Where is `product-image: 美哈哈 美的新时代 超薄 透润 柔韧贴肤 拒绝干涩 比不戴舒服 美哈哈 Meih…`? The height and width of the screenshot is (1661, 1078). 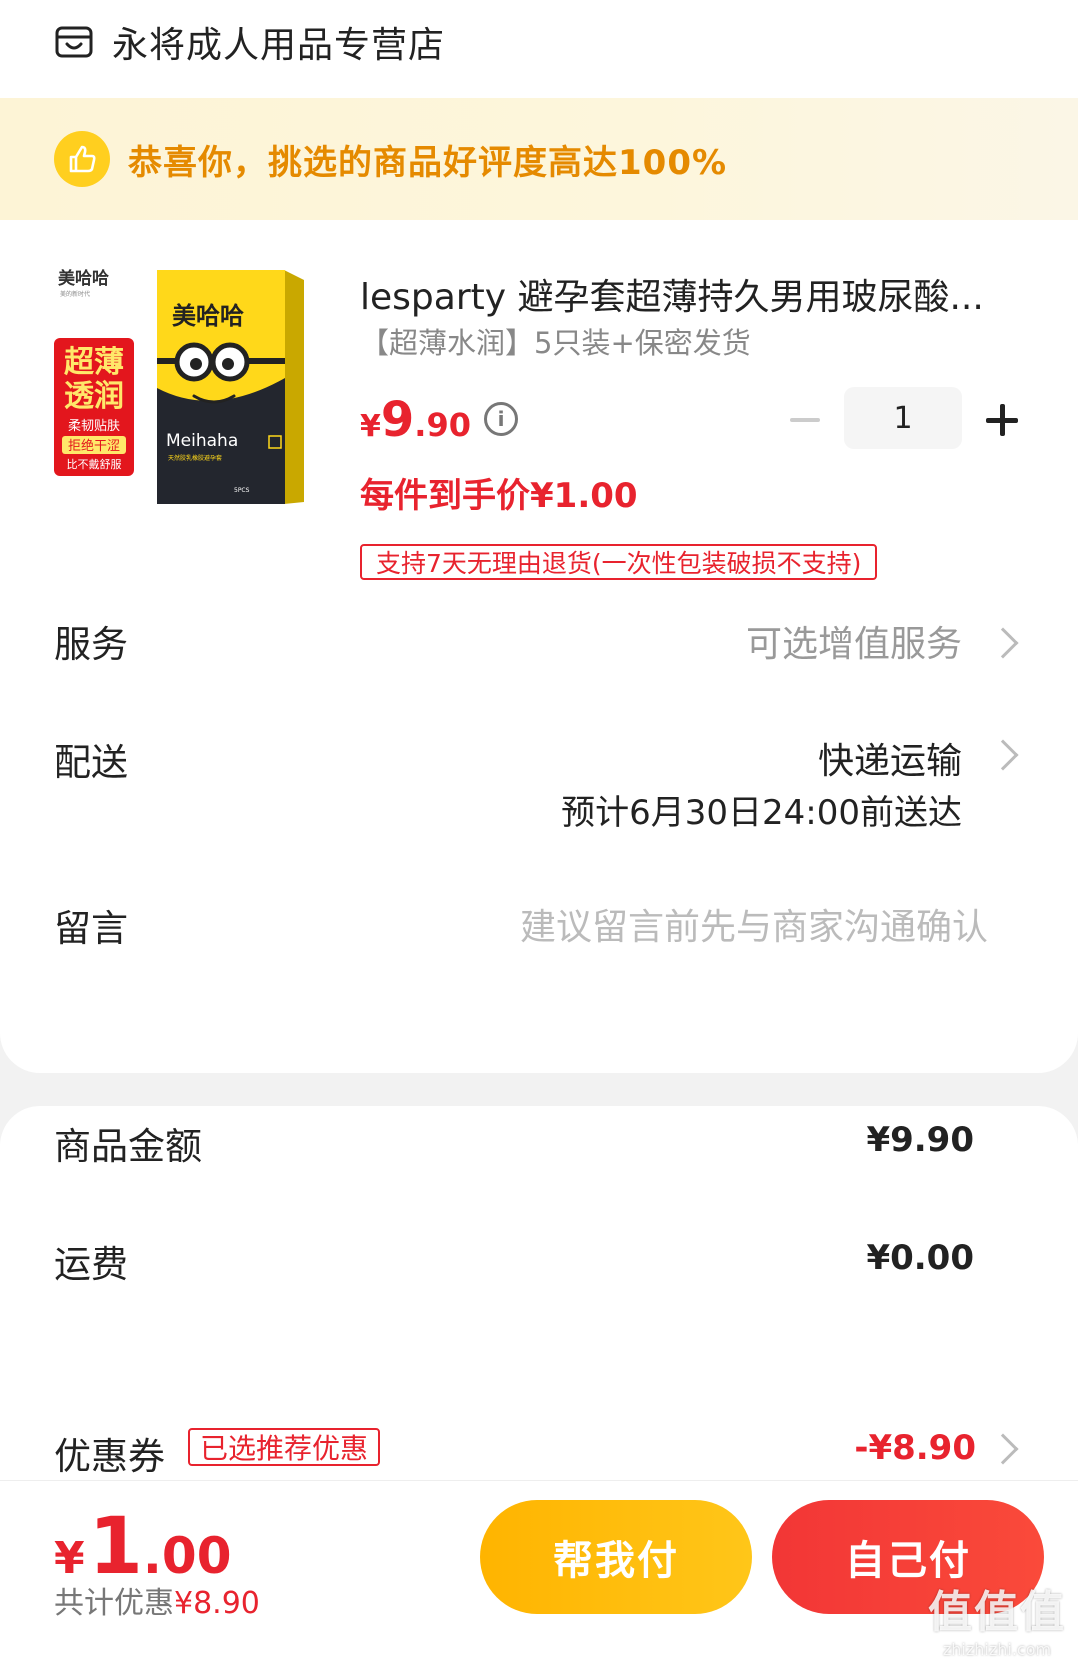
product-image: 美哈哈 美的新时代 超薄 透润 柔韧贴肤 拒绝干涩 比不戴舒服 美哈哈 Meih… is located at coordinates (189, 403).